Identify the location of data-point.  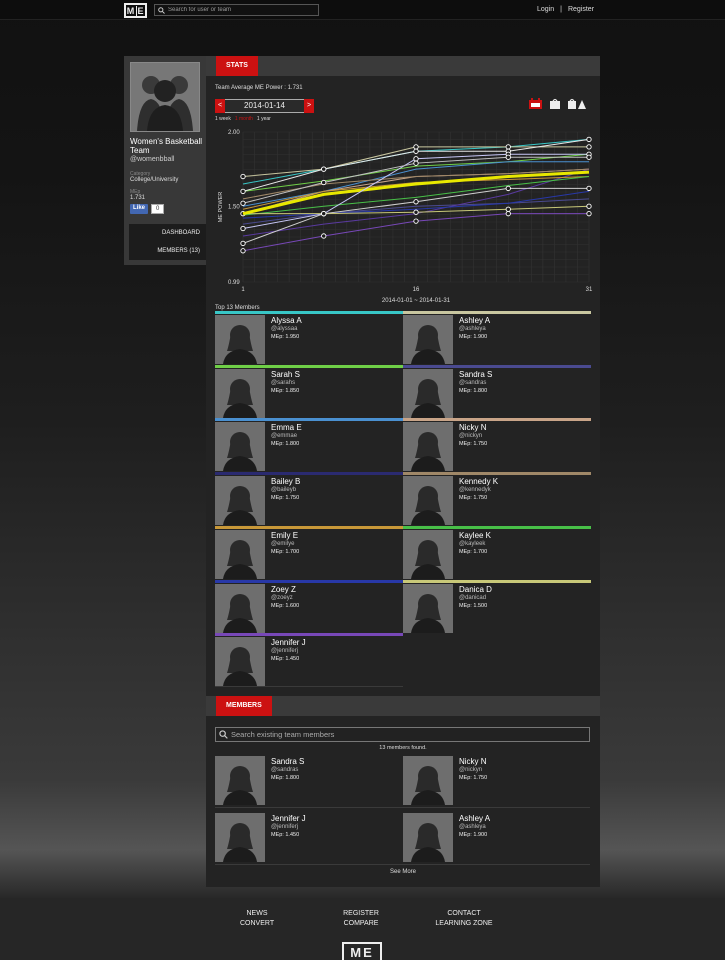
(243, 251).